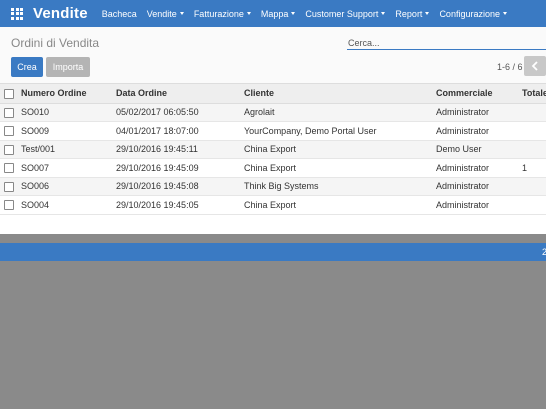 The width and height of the screenshot is (546, 409). Describe the element at coordinates (68, 186) in the screenshot. I see `order-number-cell: SO006` at that location.